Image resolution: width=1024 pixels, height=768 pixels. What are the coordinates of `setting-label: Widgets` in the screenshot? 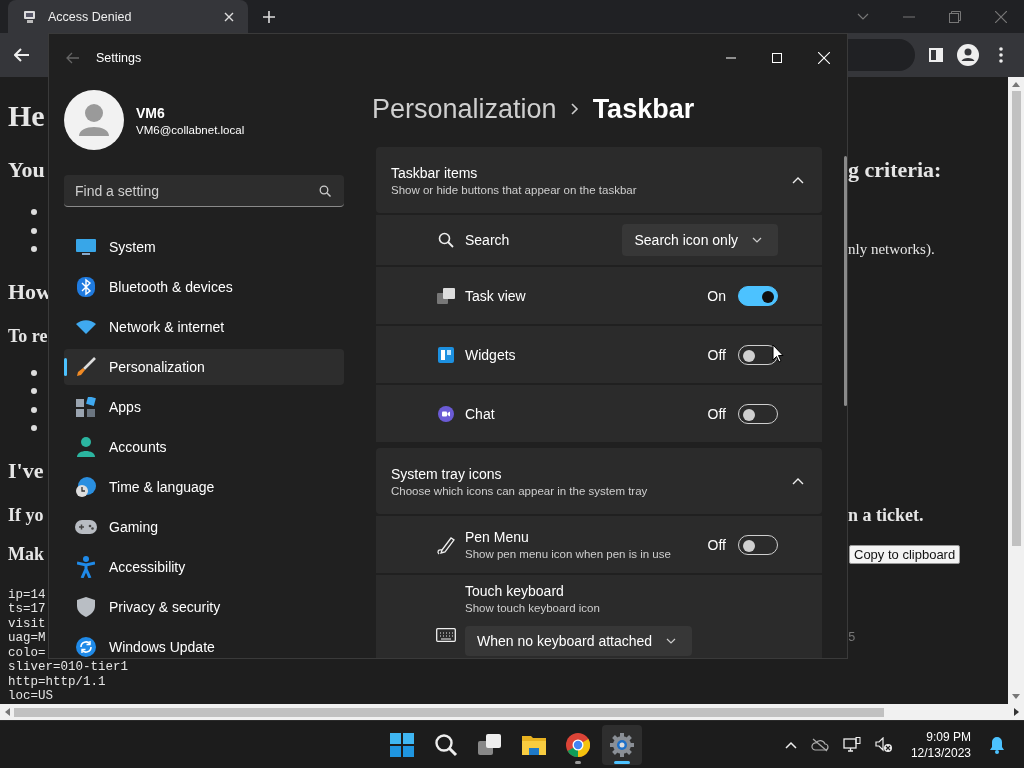 It's located at (491, 354).